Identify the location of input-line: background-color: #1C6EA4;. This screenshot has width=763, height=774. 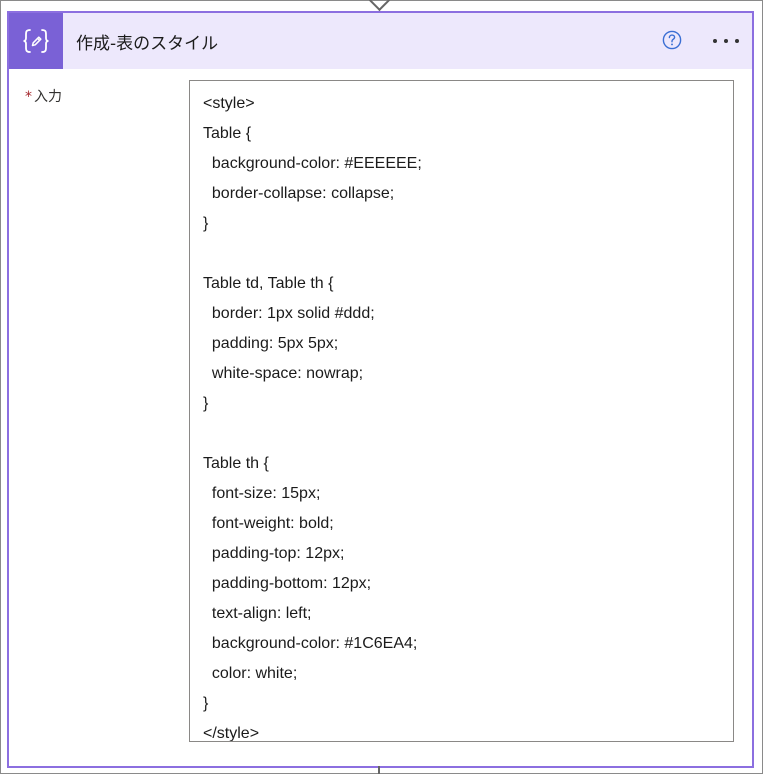
(310, 643).